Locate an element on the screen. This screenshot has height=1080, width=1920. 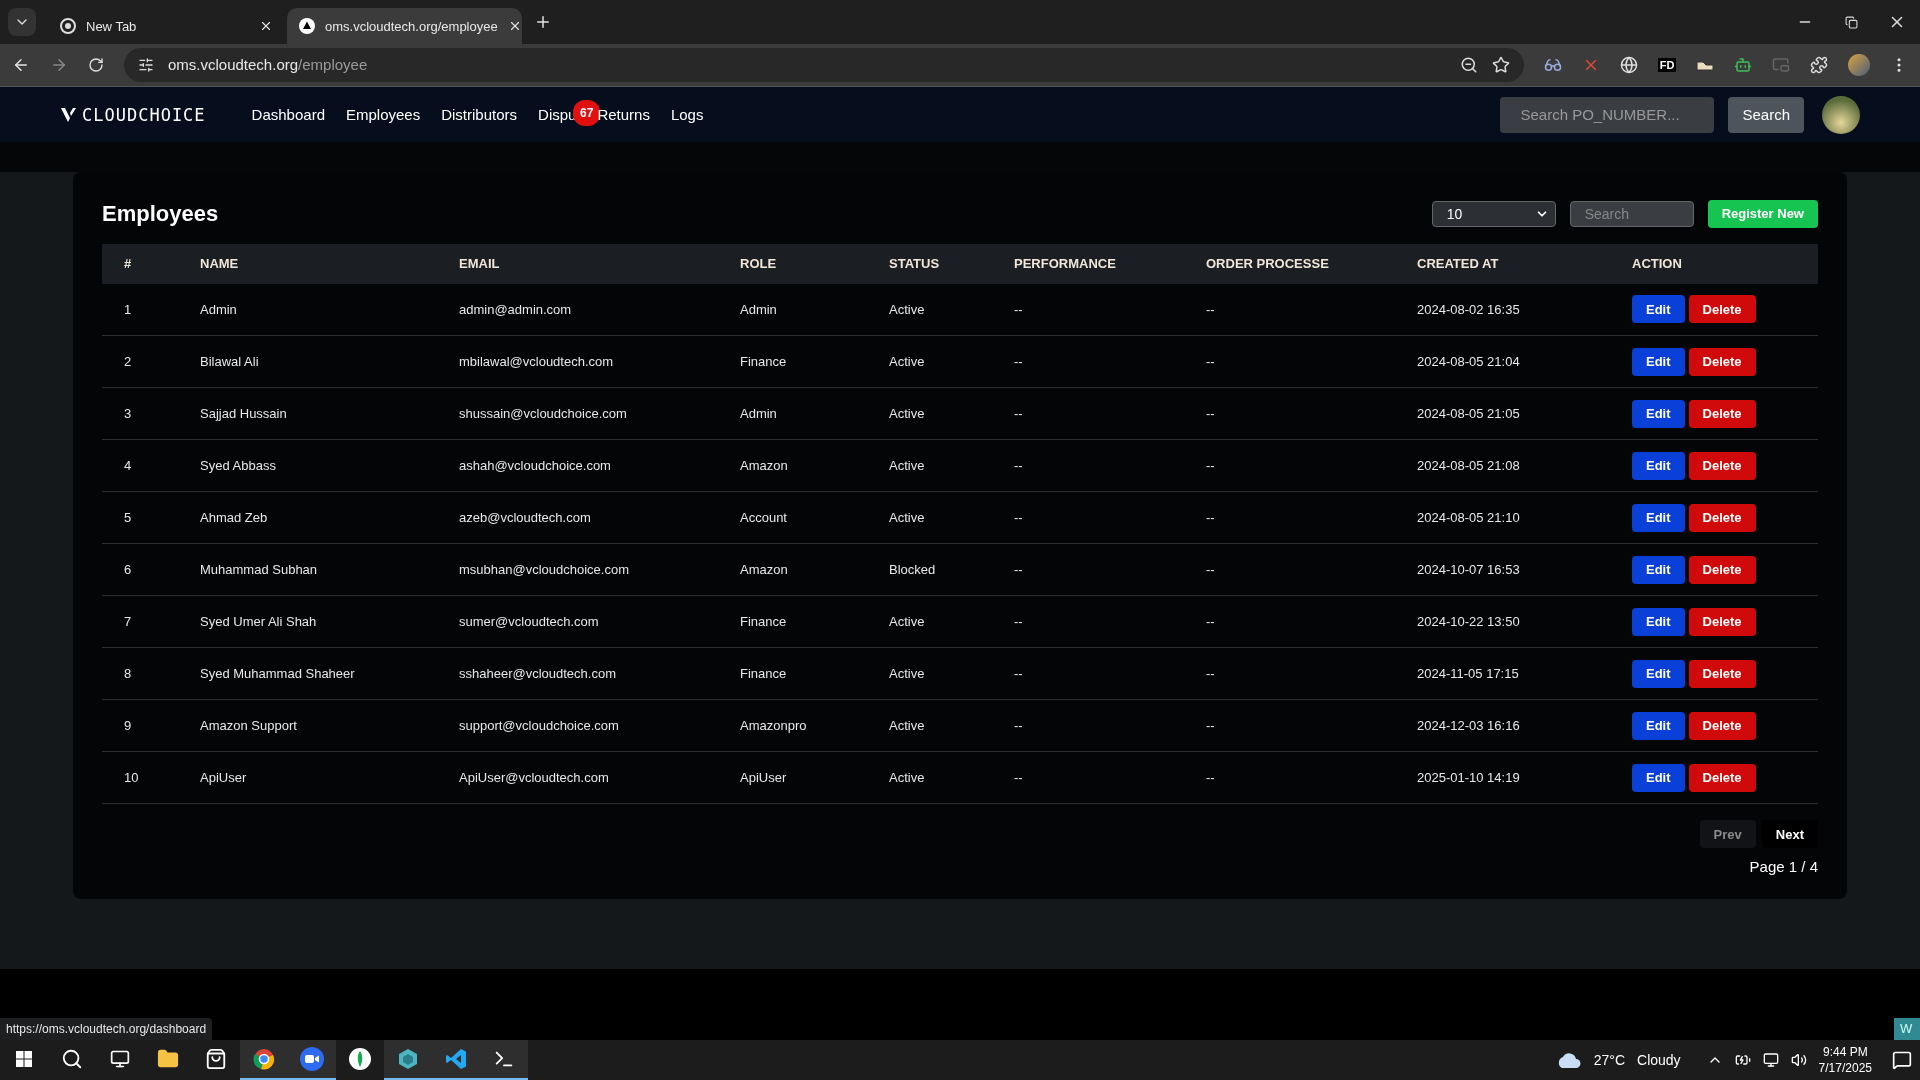
tab-list-button is located at coordinates (22, 22).